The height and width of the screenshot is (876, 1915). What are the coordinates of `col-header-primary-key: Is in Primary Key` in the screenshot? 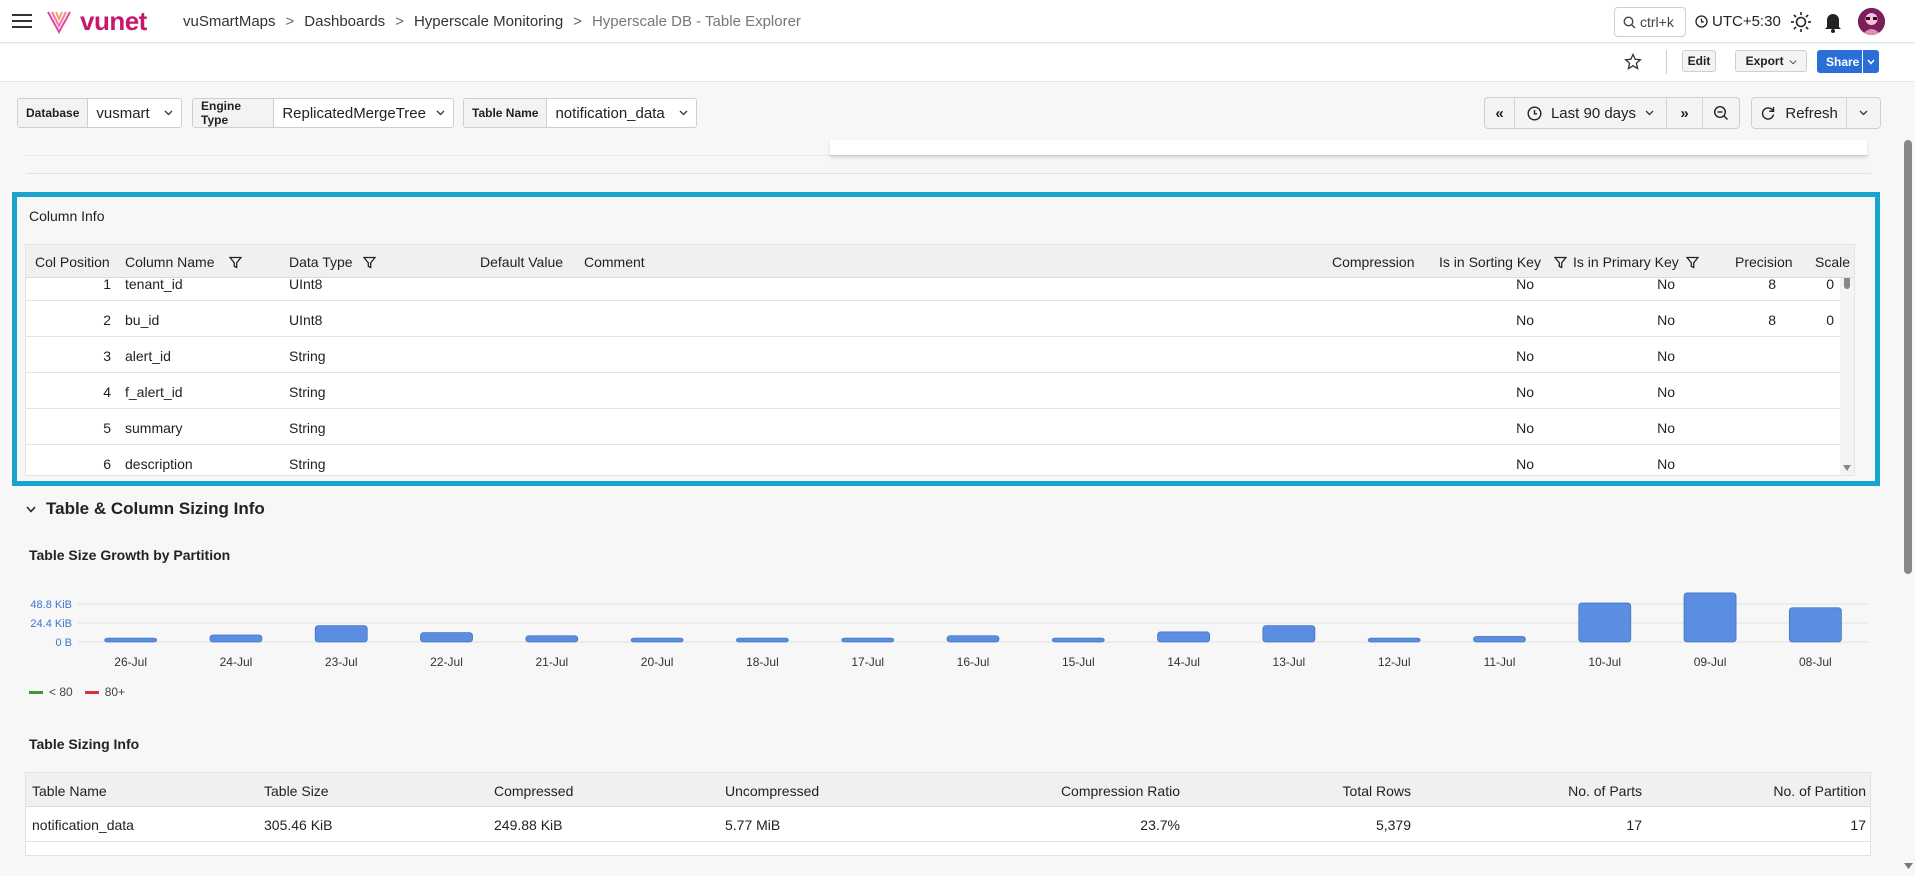 It's located at (1626, 262).